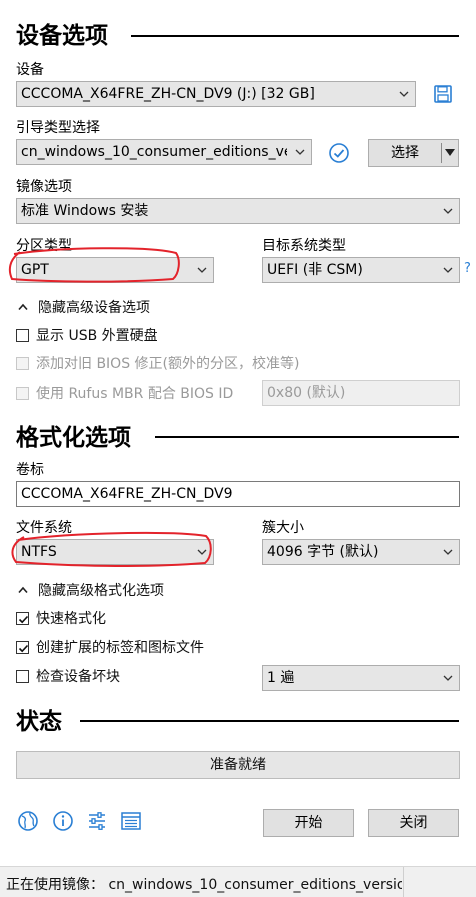 Image resolution: width=476 pixels, height=897 pixels. Describe the element at coordinates (413, 823) in the screenshot. I see `close-button: 关闭` at that location.